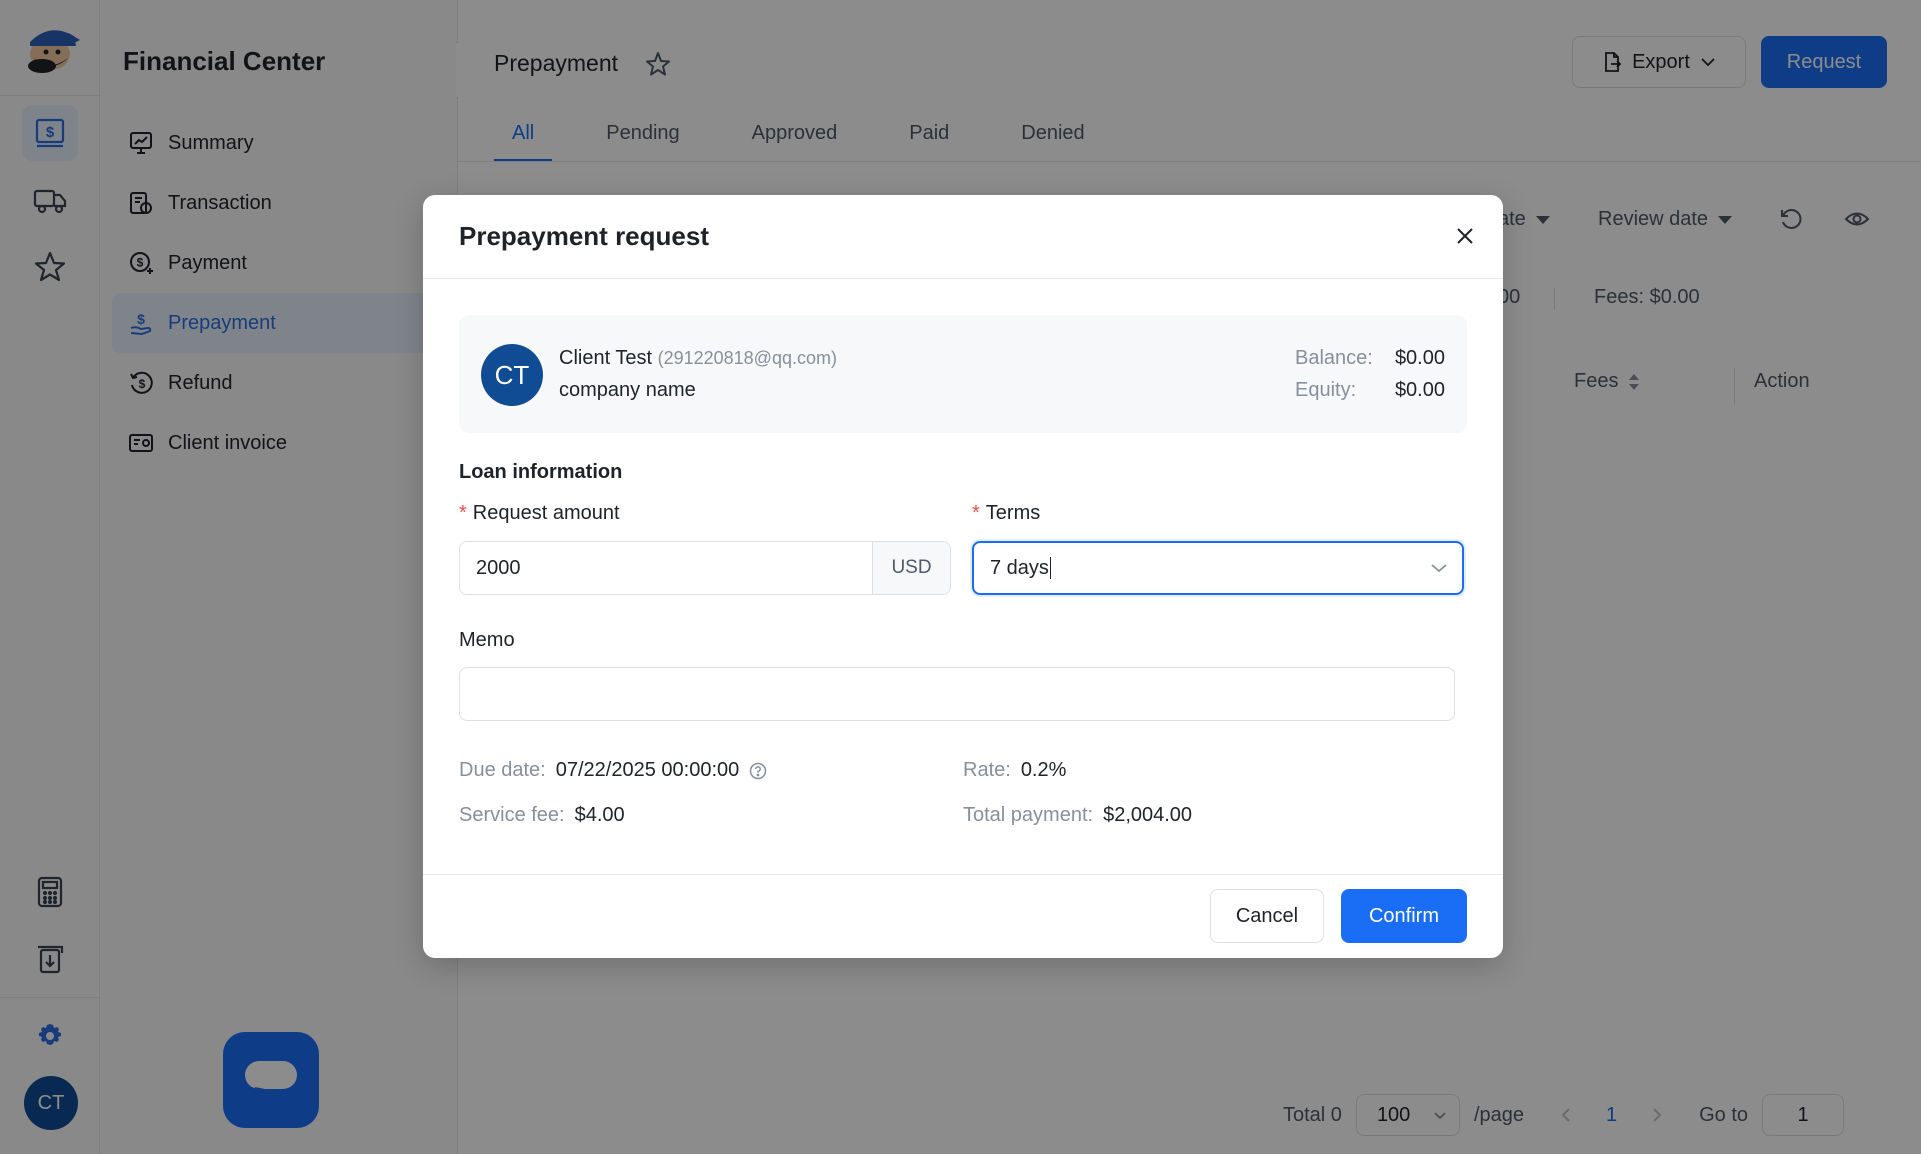 This screenshot has width=1921, height=1154. What do you see at coordinates (1267, 916) in the screenshot?
I see `cancel-button: Cancel` at bounding box center [1267, 916].